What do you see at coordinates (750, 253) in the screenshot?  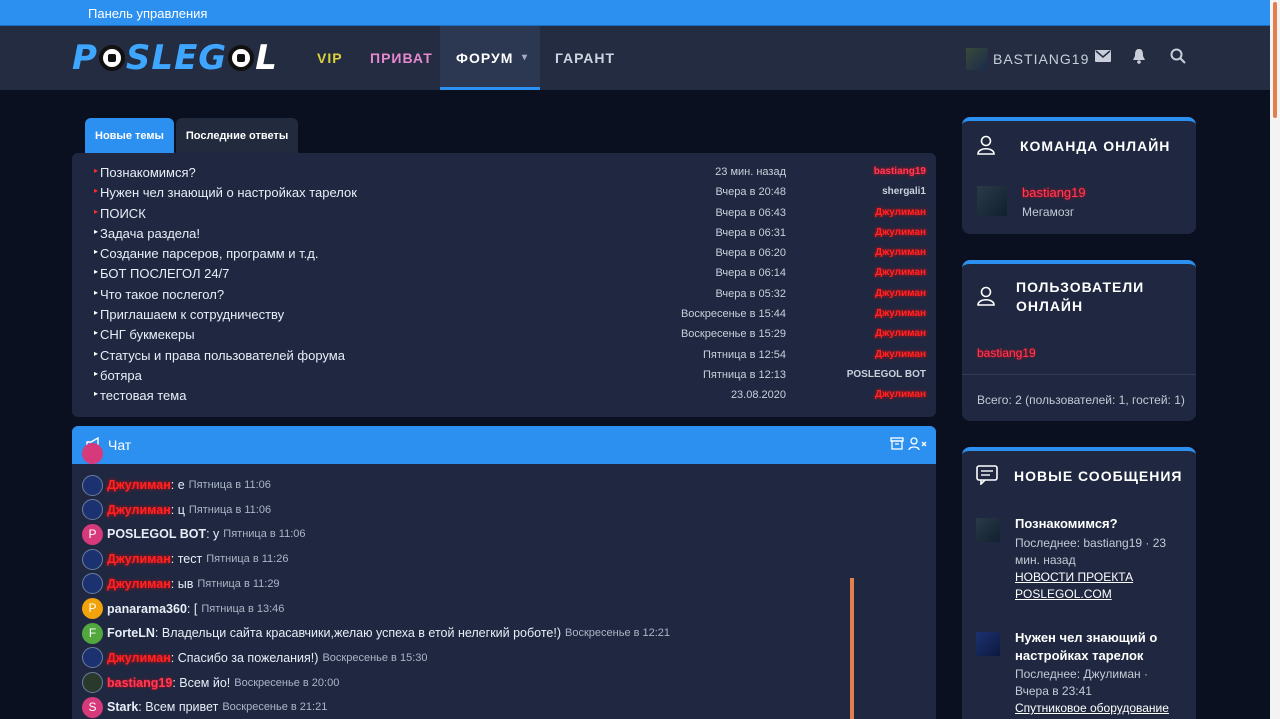 I see `thread-date: Вчера в 06:20` at bounding box center [750, 253].